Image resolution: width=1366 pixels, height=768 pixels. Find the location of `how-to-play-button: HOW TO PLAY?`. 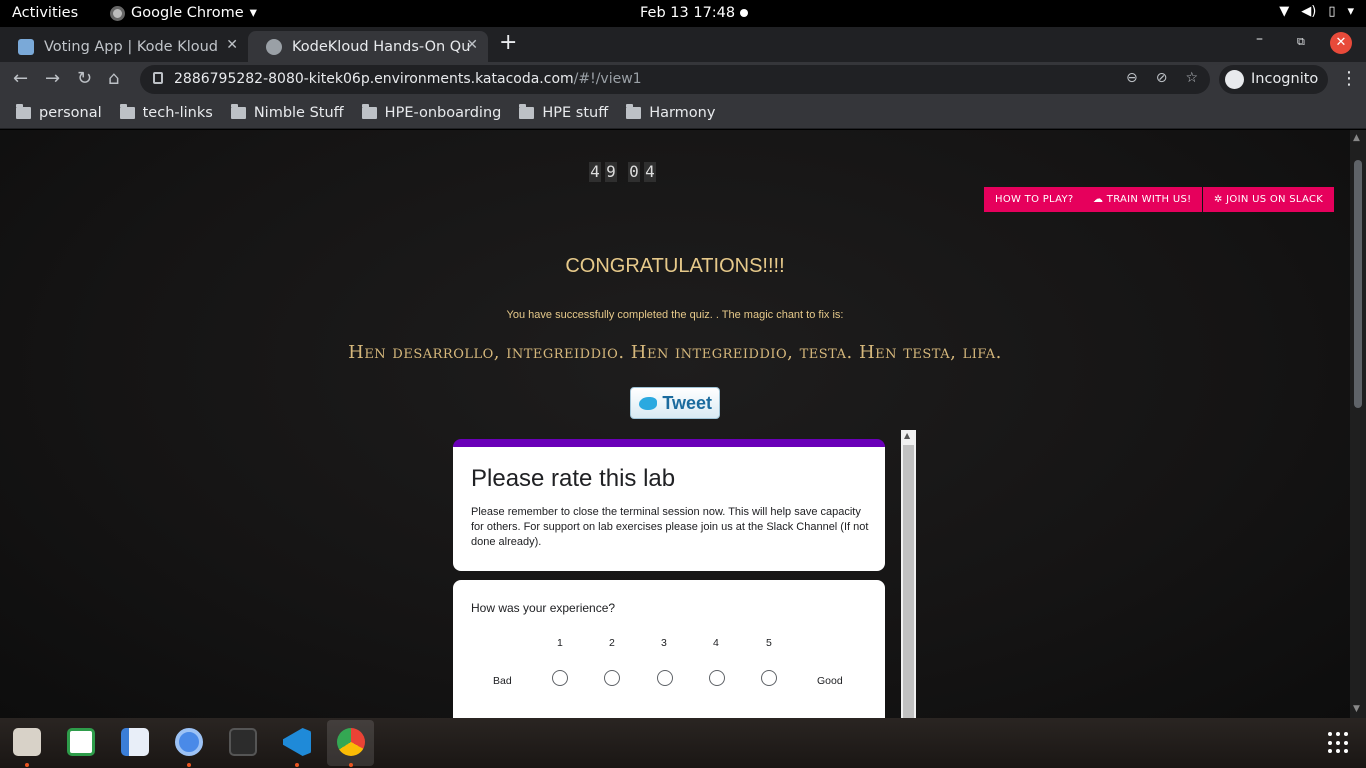

how-to-play-button: HOW TO PLAY? is located at coordinates (1034, 199).